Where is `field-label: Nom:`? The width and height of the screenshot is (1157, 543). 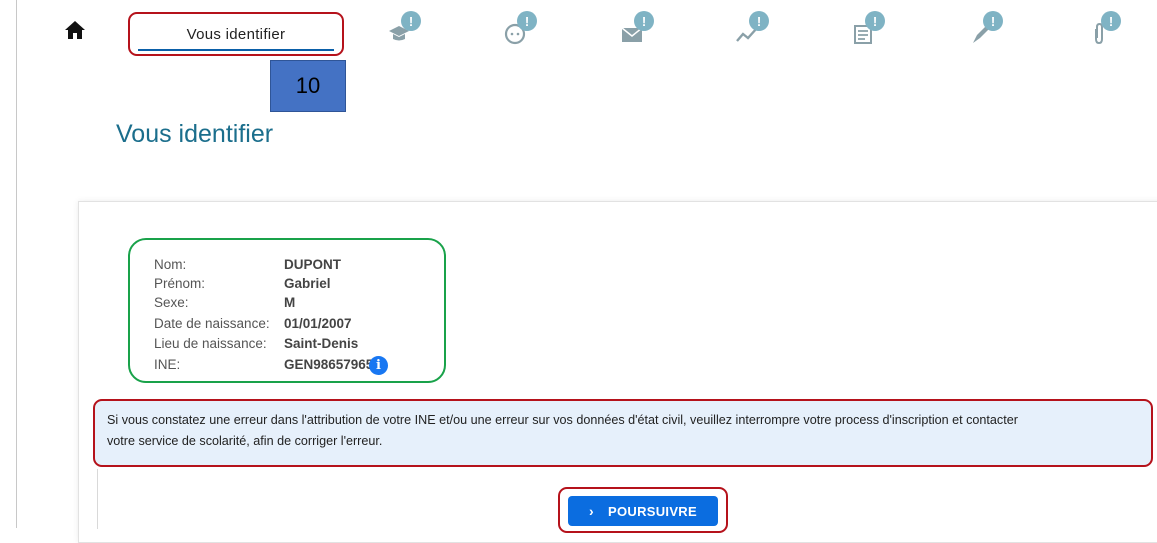
field-label: Nom: is located at coordinates (170, 264).